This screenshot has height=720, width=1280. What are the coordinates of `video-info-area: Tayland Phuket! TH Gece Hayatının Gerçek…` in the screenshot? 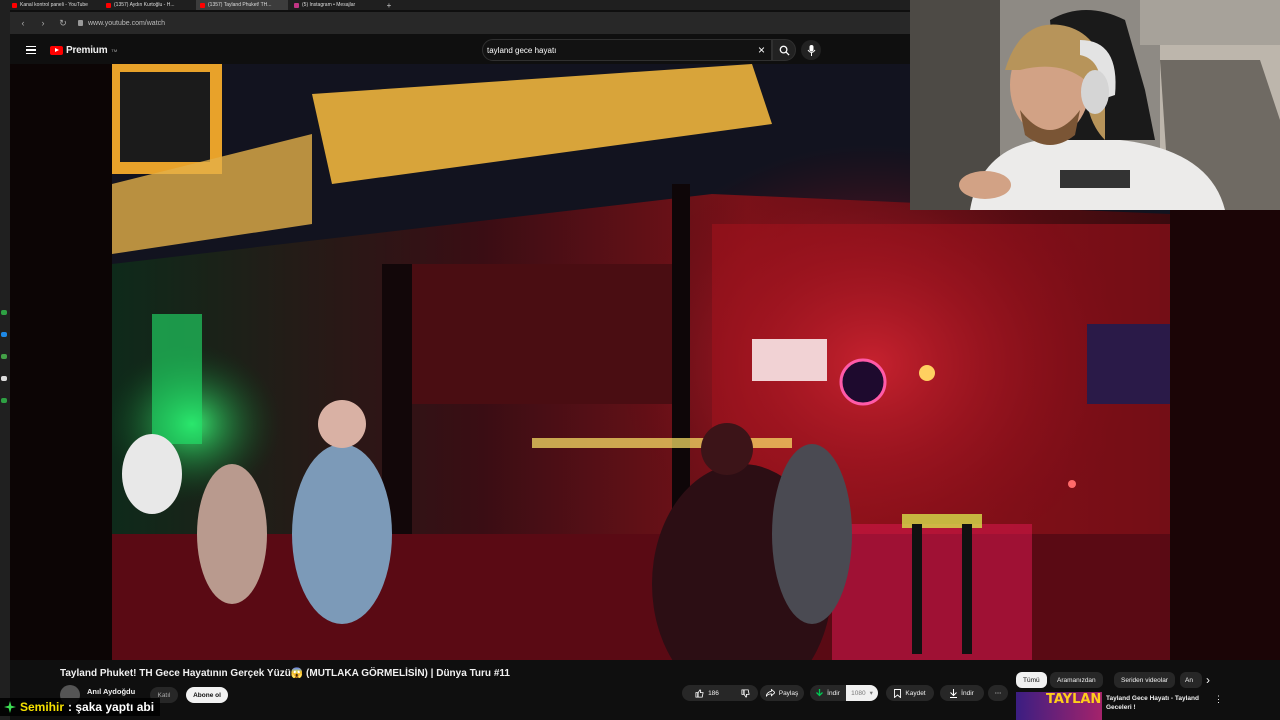 It's located at (645, 690).